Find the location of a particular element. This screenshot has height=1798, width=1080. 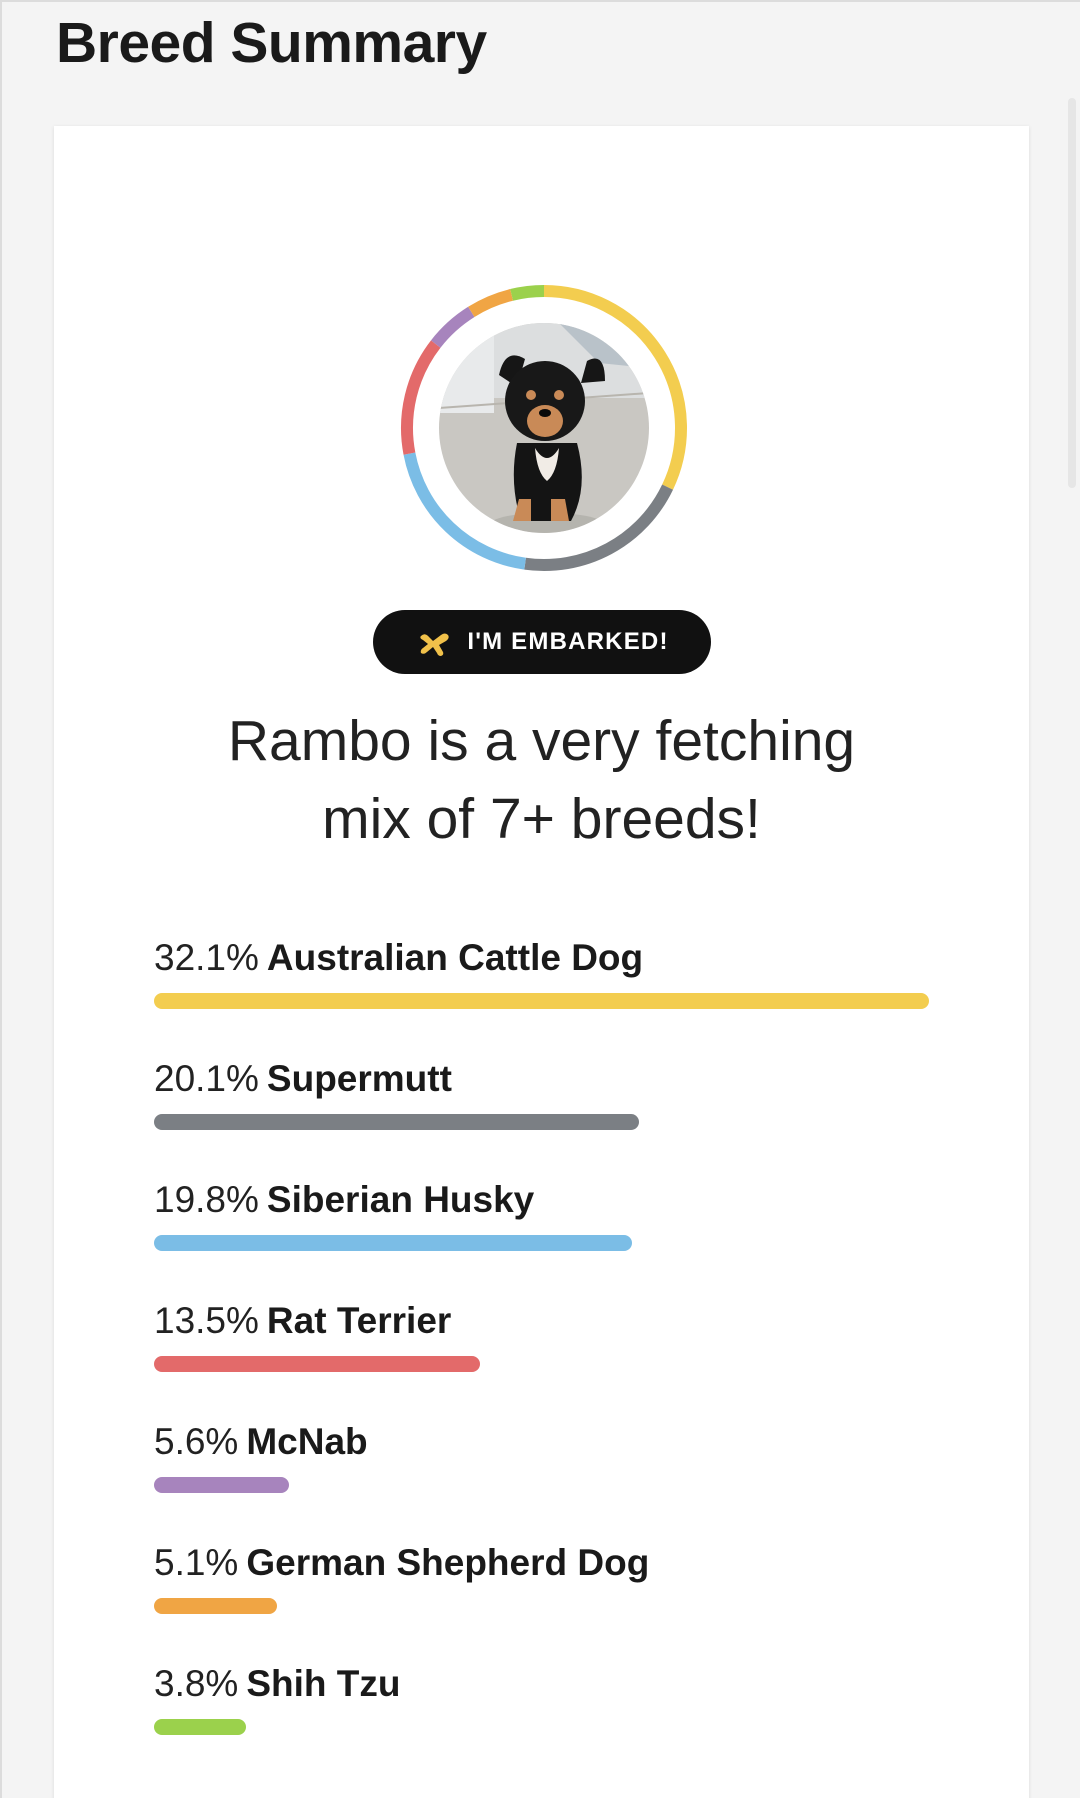

scrollbar is located at coordinates (1072, 293).